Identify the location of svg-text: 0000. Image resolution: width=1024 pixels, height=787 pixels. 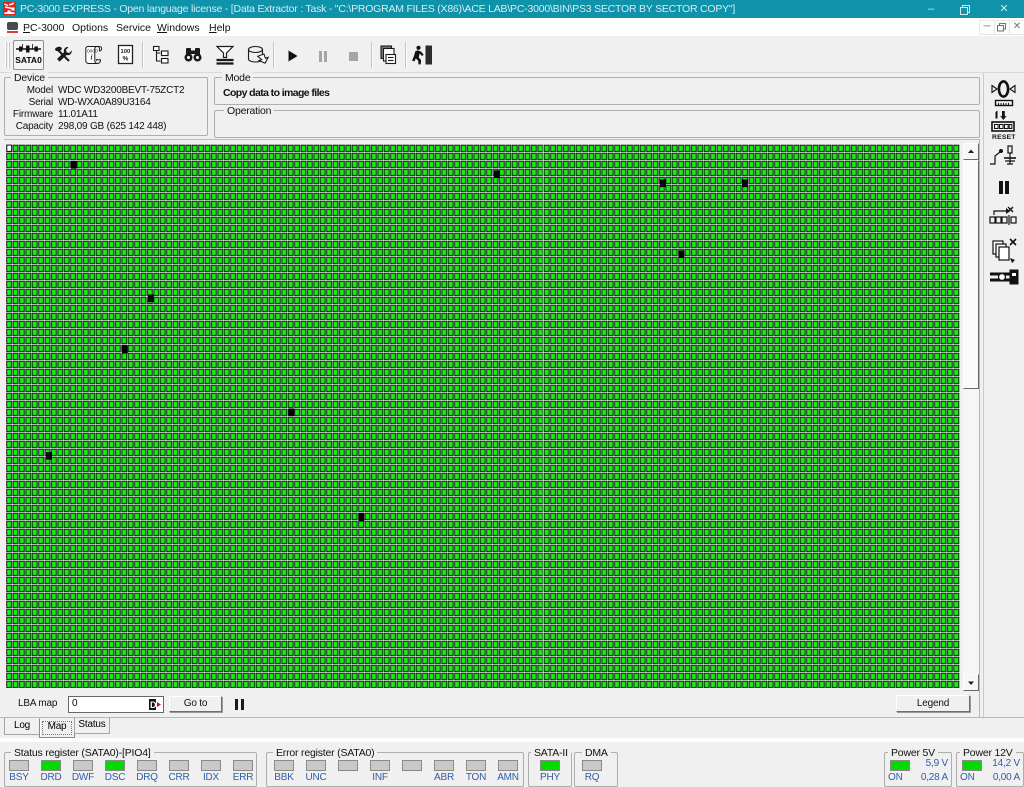
(92, 52).